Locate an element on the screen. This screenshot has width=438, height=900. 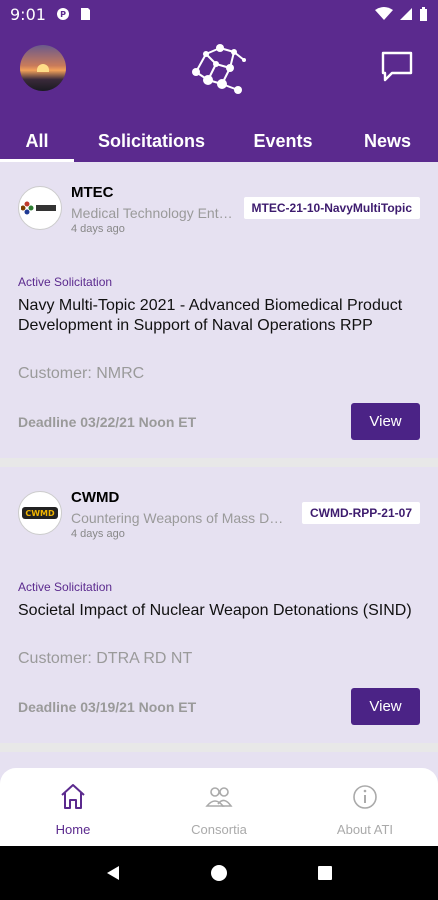
tab-events: Events is located at coordinates (283, 141).